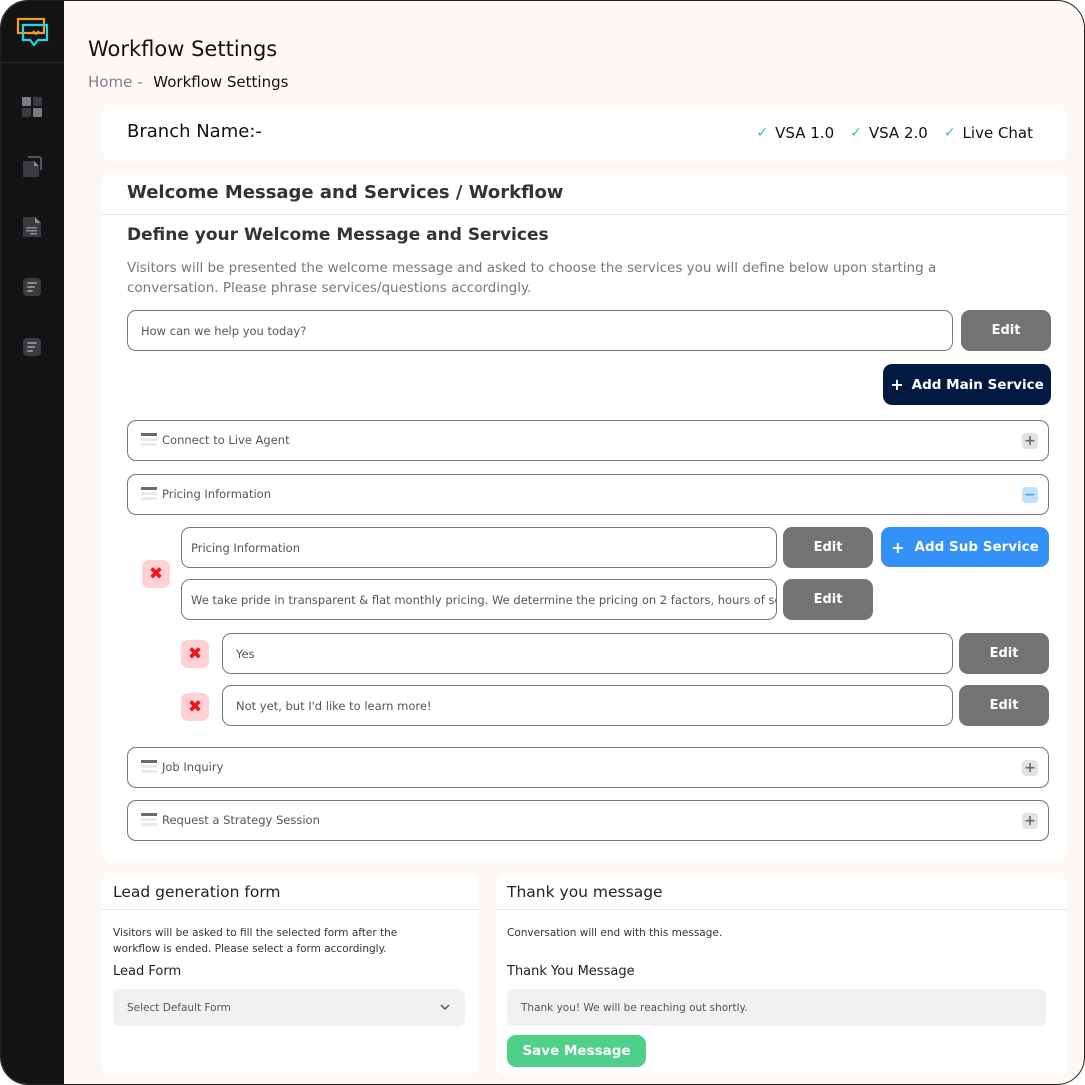 This screenshot has height=1085, width=1085. I want to click on channel-list: ✓ VSA 1.0 ✓ VSA 2.0 ✓ Live Chat, so click(894, 133).